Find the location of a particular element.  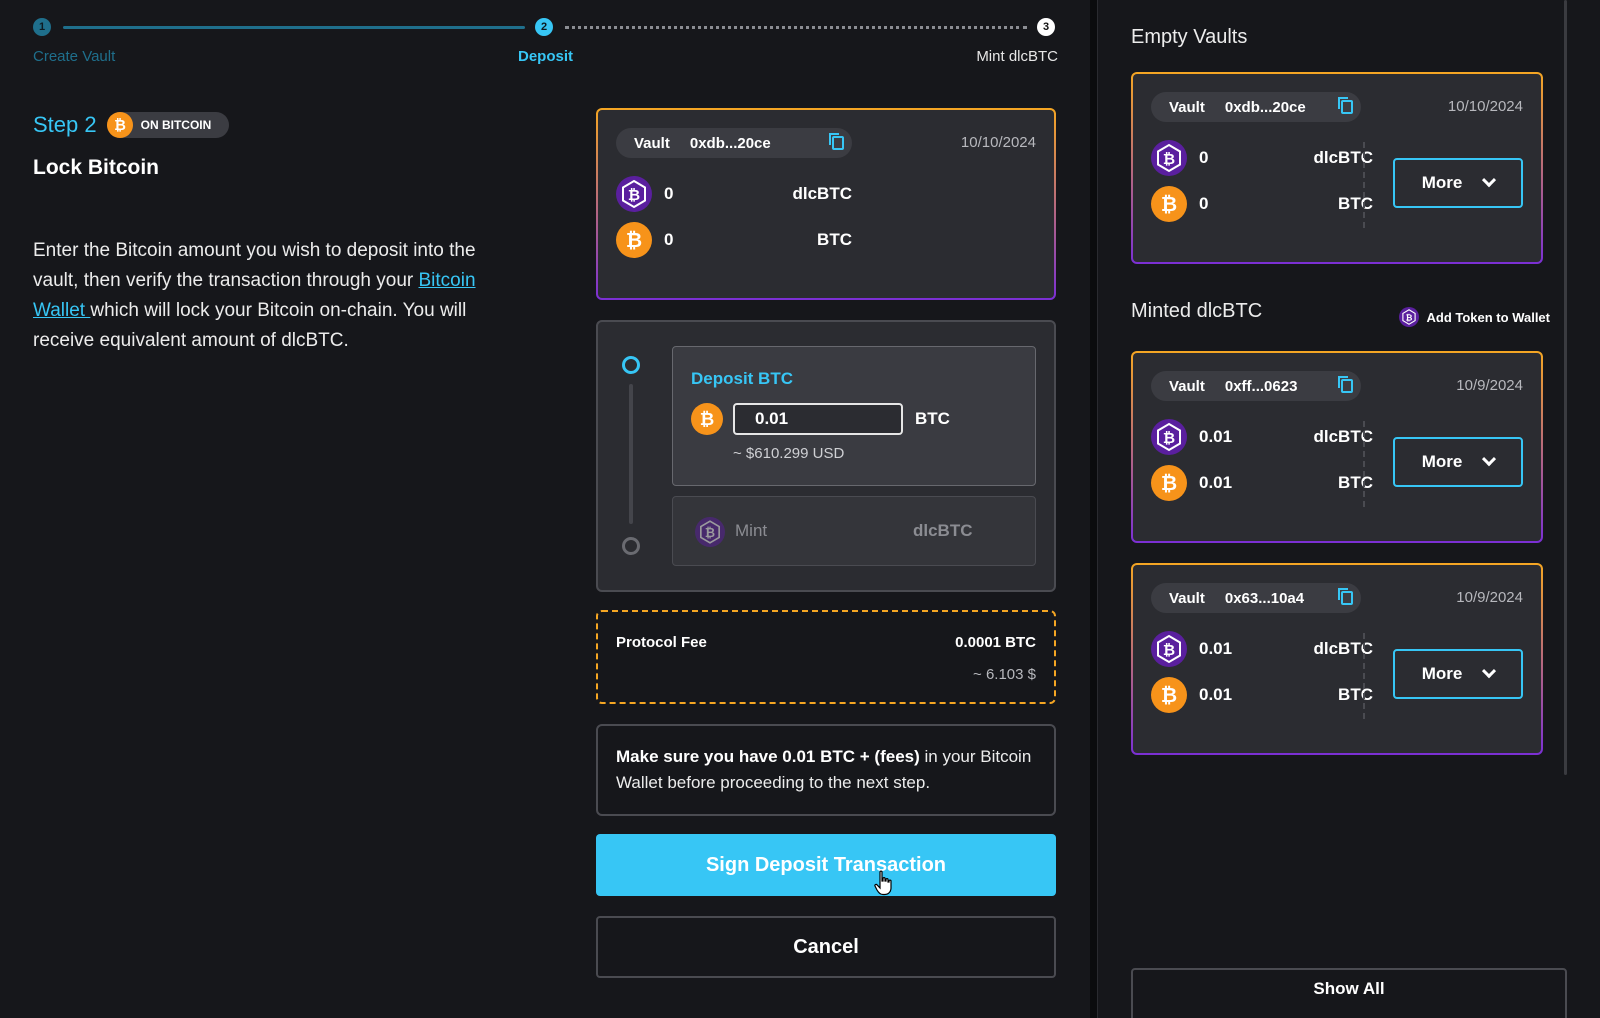

chevron-down-icon is located at coordinates (1489, 671).